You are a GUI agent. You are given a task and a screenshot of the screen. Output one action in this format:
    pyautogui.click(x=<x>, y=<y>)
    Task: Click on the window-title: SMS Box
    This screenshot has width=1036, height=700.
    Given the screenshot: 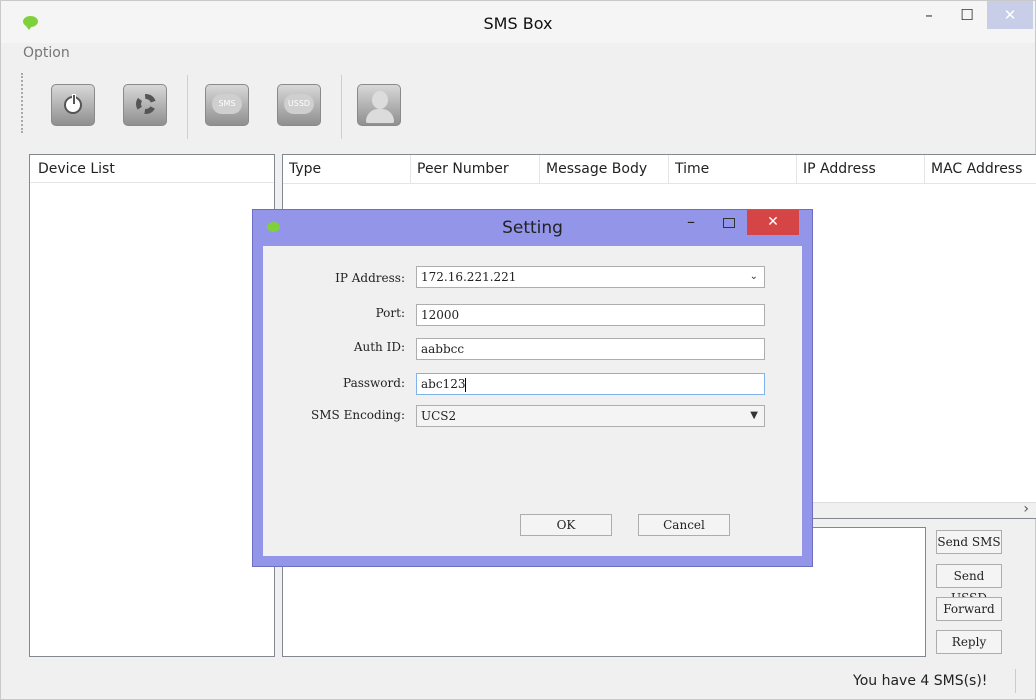 What is the action you would take?
    pyautogui.click(x=518, y=23)
    